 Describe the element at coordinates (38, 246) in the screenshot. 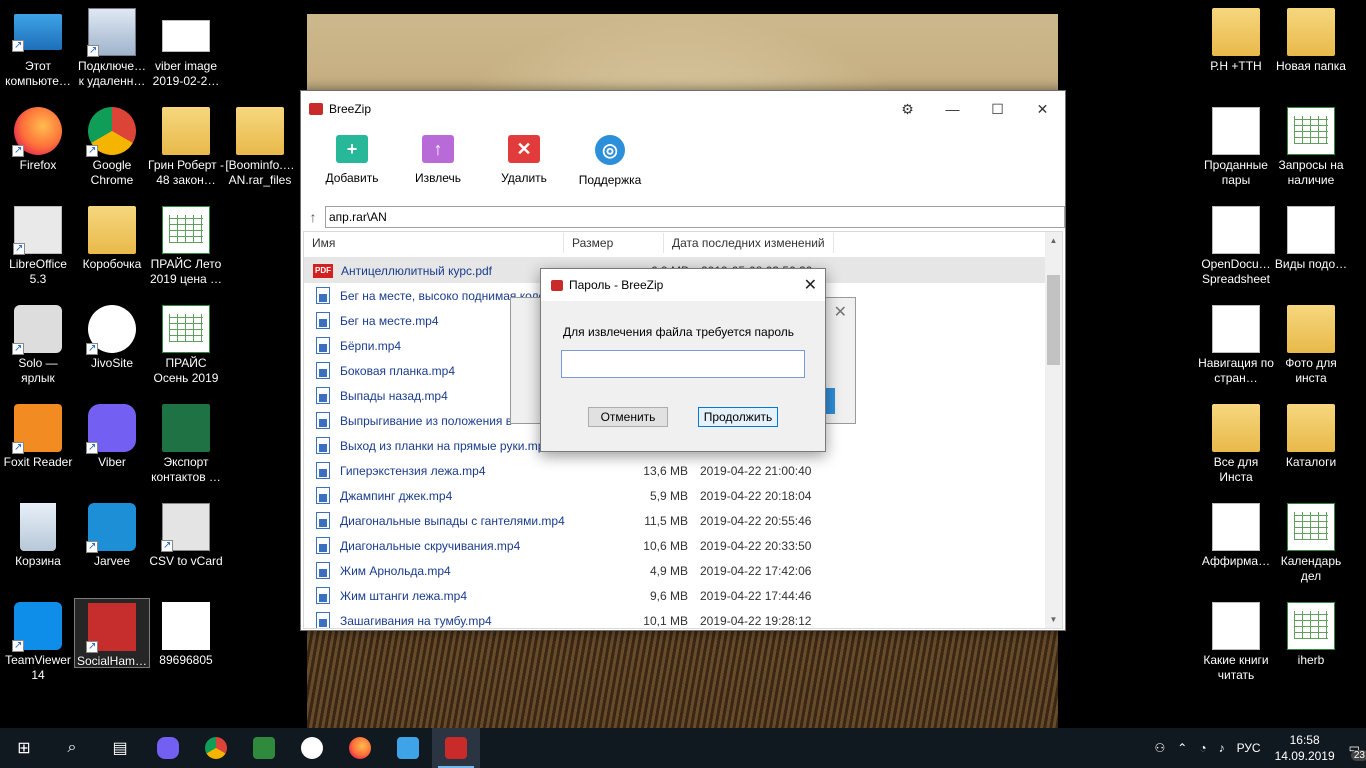

I see `desktop-icon-libreoffice: LibreOffice 5.3` at that location.